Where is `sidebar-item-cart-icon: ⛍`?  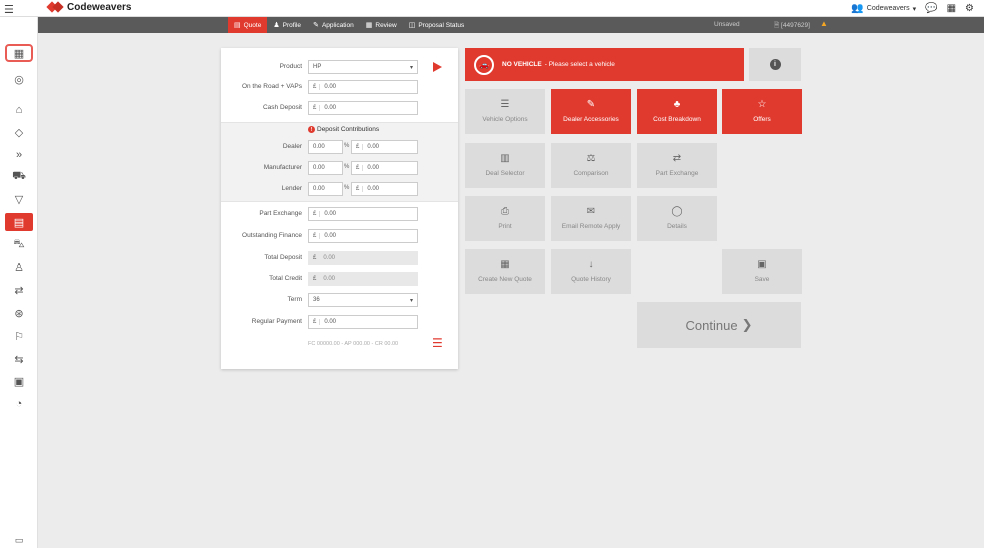 sidebar-item-cart-icon: ⛍ is located at coordinates (19, 245).